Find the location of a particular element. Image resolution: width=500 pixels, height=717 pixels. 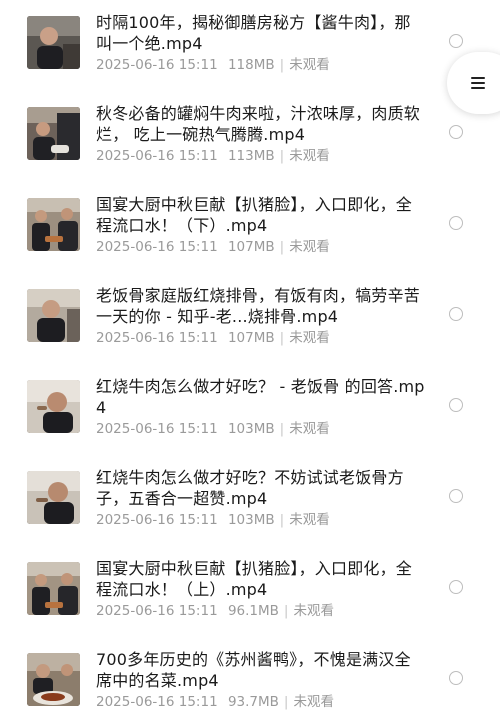

menu-button is located at coordinates (473, 83).